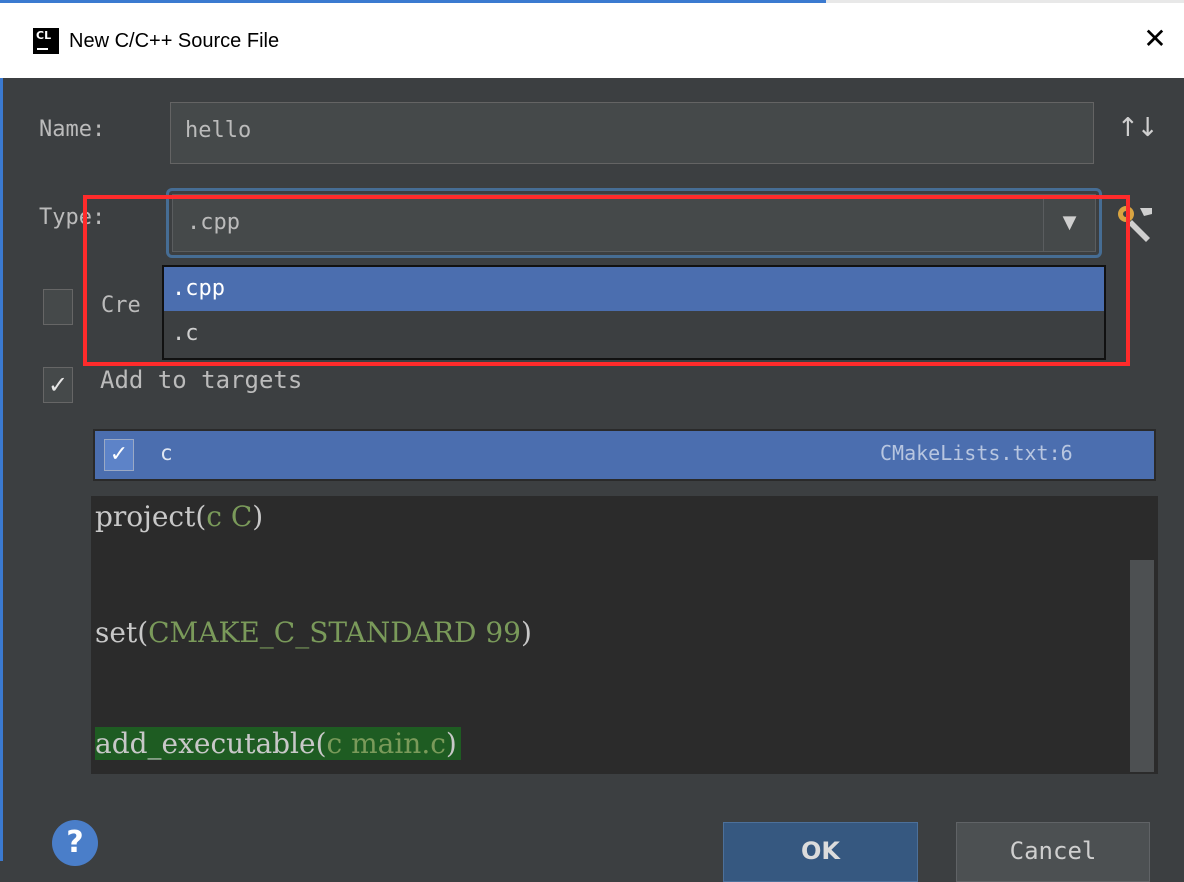 This screenshot has height=882, width=1184. I want to click on target-checkbox: ✓, so click(119, 455).